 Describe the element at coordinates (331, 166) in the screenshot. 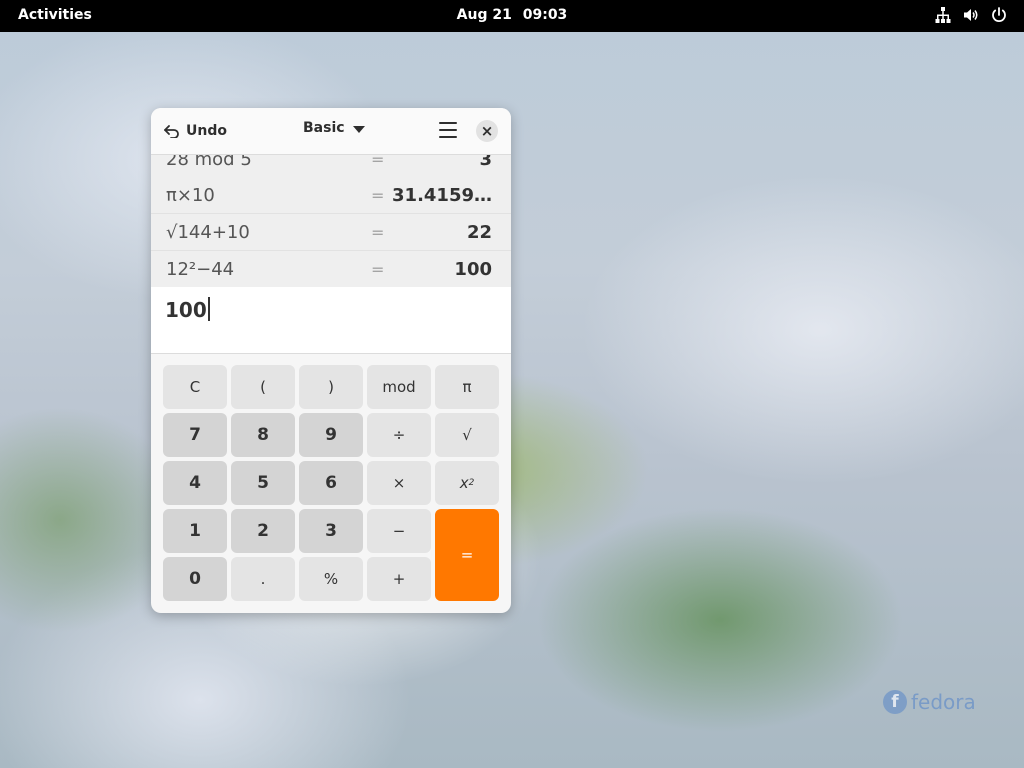

I see `history-row: 28 mod 5 = 3` at that location.